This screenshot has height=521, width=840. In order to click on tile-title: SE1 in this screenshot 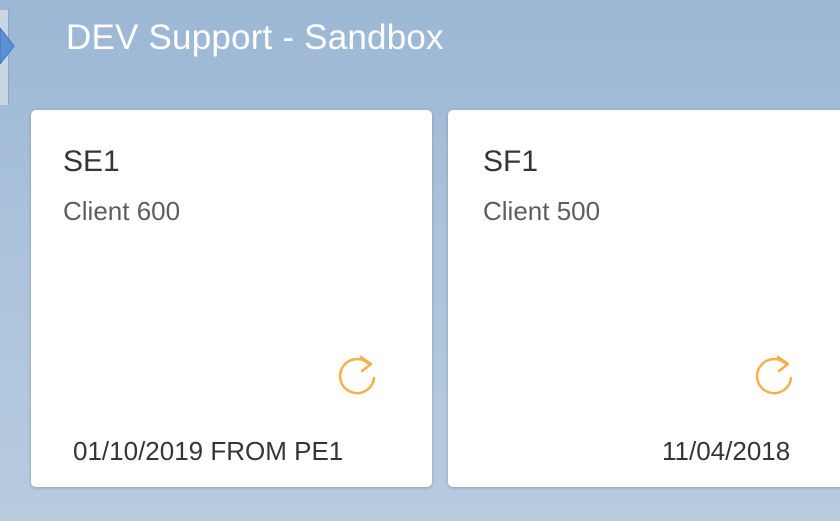, I will do `click(91, 161)`.